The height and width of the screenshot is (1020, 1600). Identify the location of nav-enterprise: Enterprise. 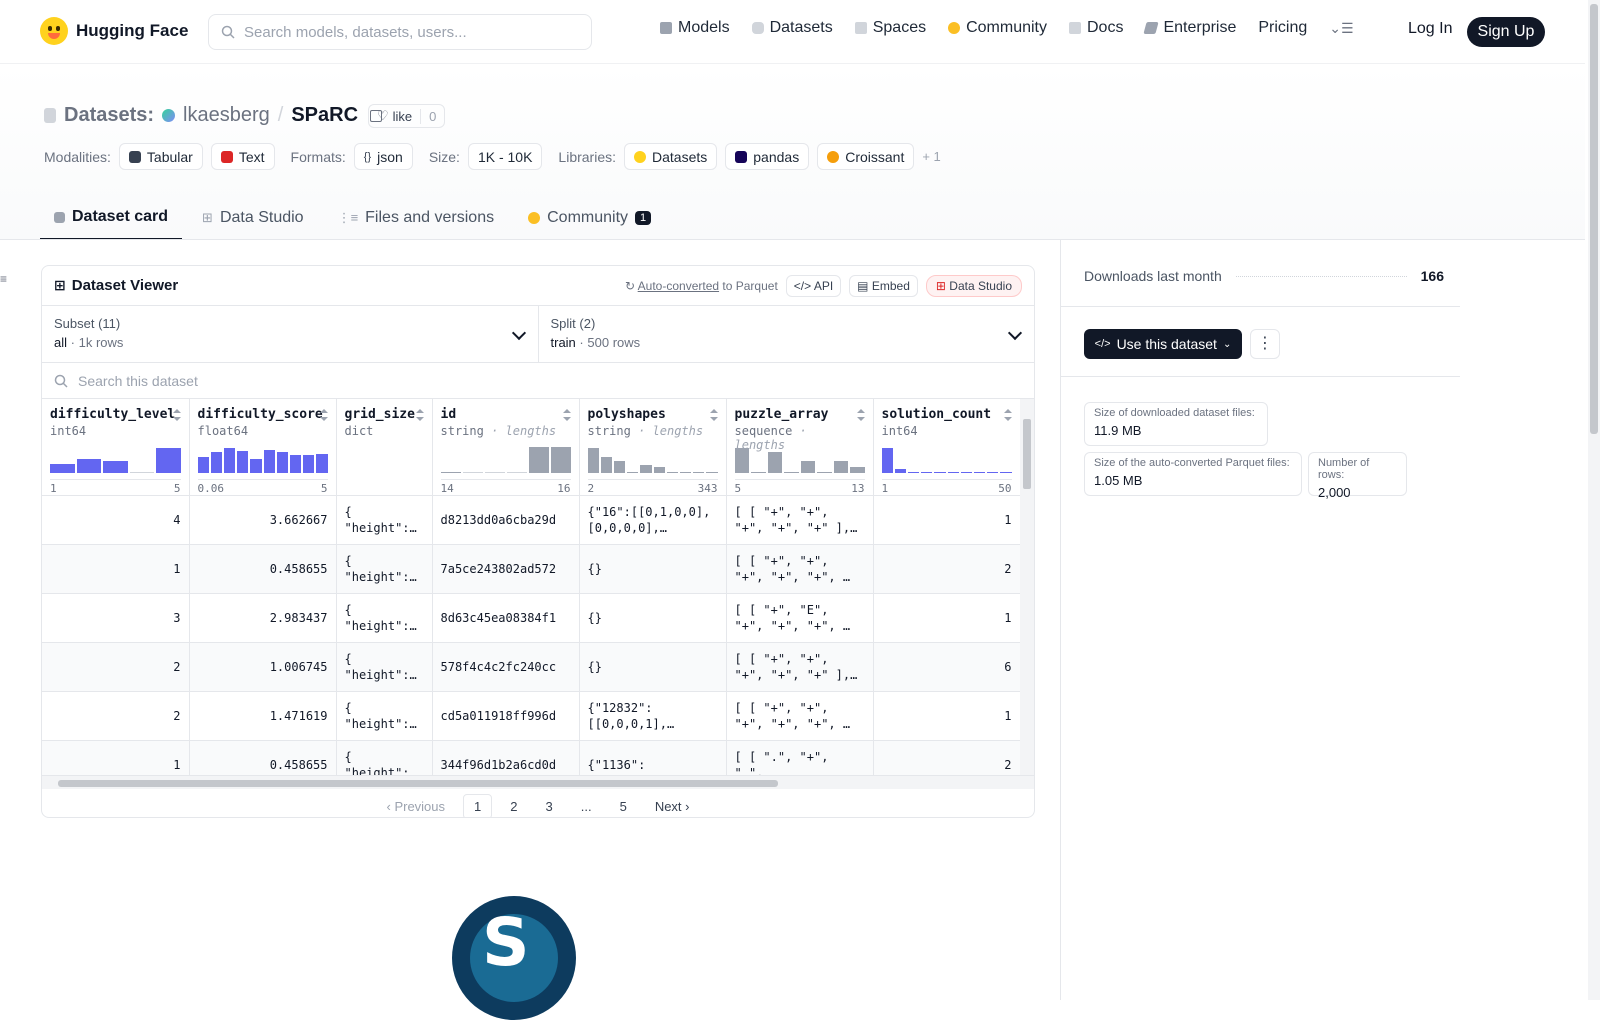
(1189, 28).